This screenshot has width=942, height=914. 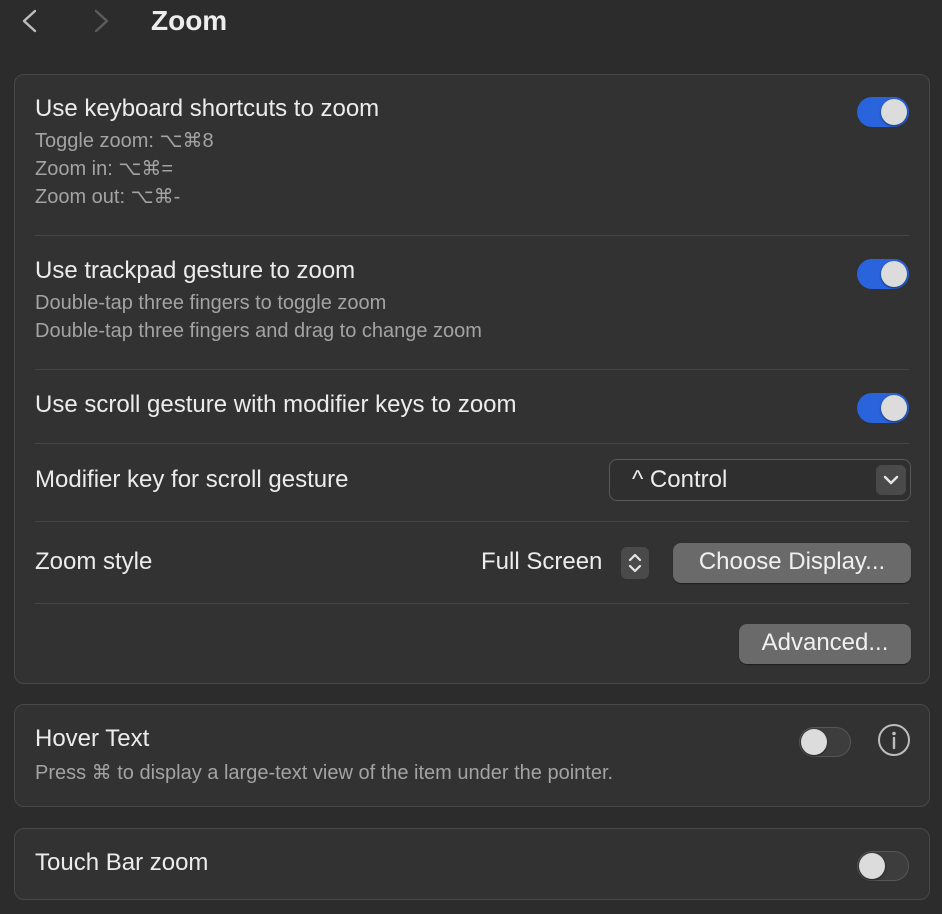 What do you see at coordinates (680, 479) in the screenshot?
I see `modifier-key-value: ^ Control` at bounding box center [680, 479].